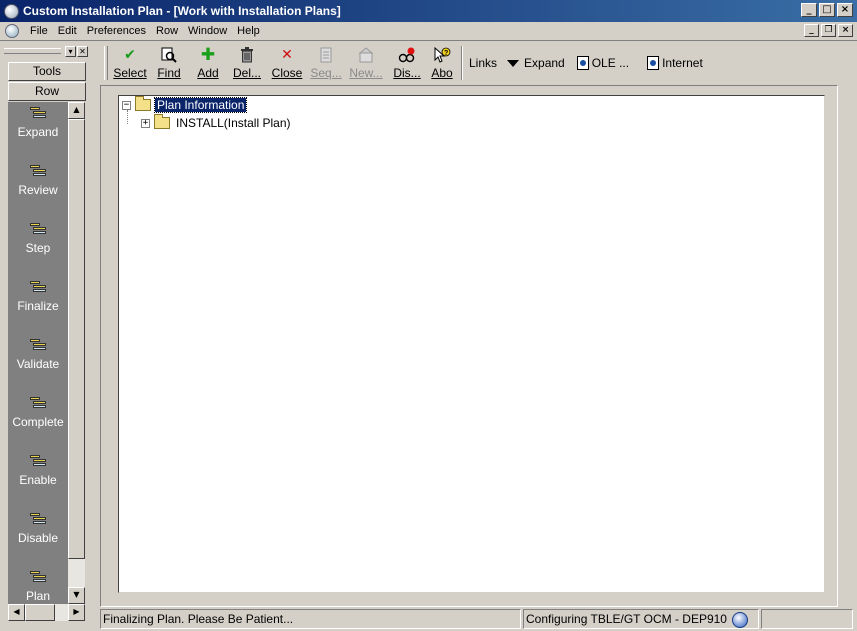  I want to click on scroll-down-icon: ▼, so click(76, 595).